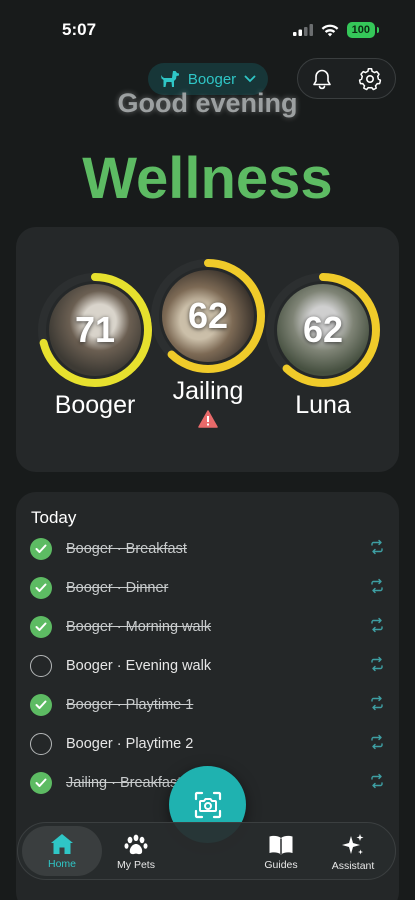  What do you see at coordinates (322, 79) in the screenshot?
I see `bell-icon` at bounding box center [322, 79].